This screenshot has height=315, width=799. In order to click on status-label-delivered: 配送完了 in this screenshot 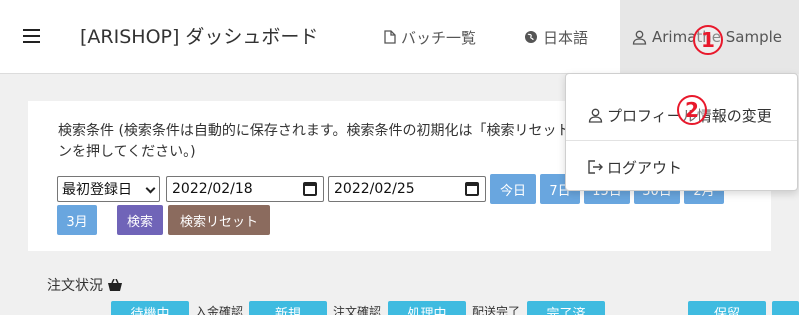, I will do `click(496, 310)`.